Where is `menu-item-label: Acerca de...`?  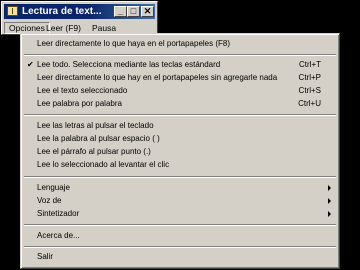
menu-item-label: Acerca de... is located at coordinates (58, 235).